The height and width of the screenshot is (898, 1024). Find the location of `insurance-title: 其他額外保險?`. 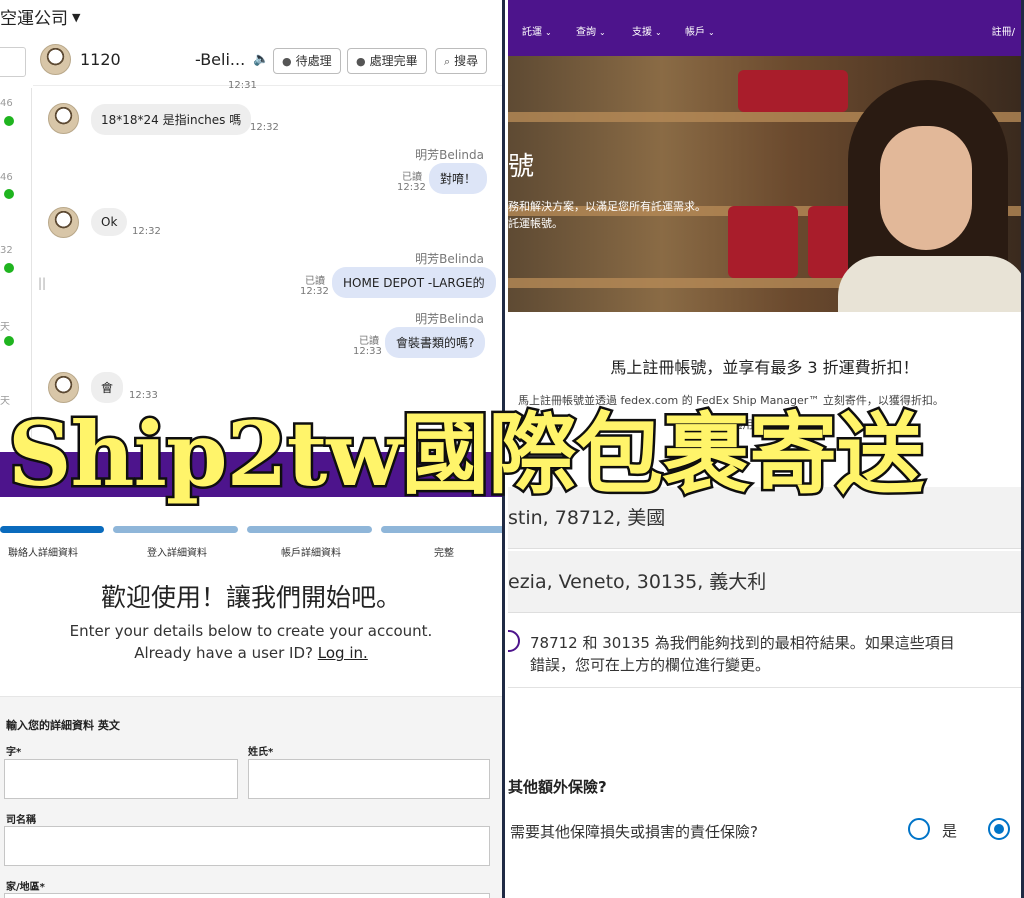

insurance-title: 其他額外保險? is located at coordinates (557, 787).